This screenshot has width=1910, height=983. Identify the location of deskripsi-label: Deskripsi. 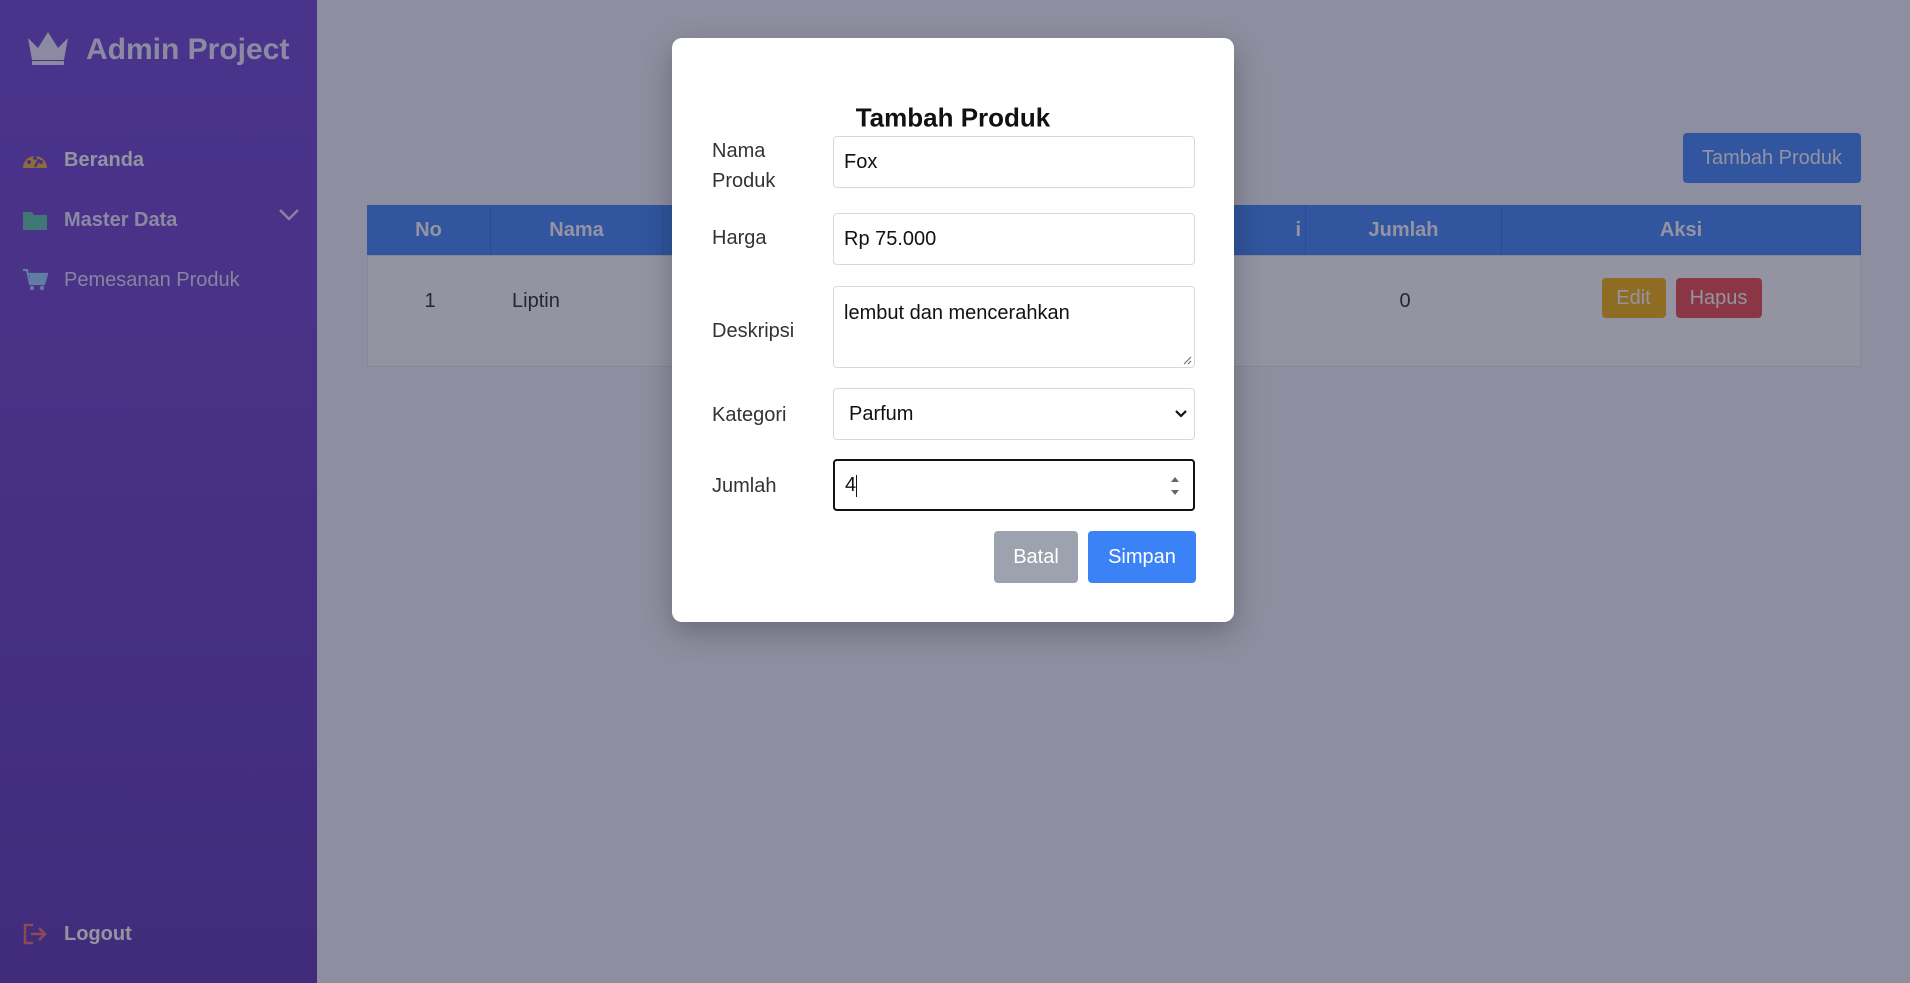
(753, 331).